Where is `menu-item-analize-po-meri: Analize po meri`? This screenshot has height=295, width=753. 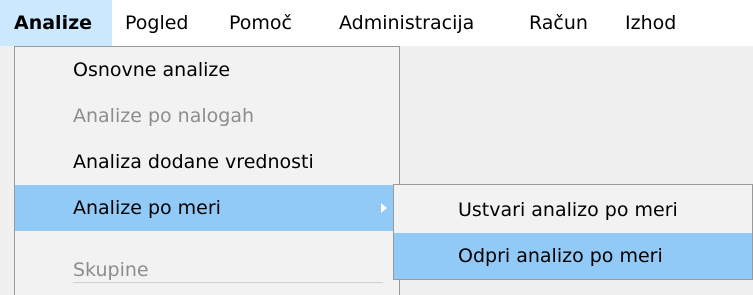 menu-item-analize-po-meri: Analize po meri is located at coordinates (207, 208).